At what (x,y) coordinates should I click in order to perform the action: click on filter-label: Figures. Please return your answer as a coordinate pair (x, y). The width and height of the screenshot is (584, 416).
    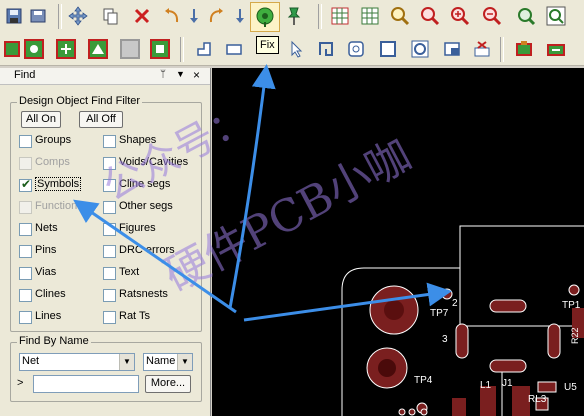
    Looking at the image, I should click on (137, 228).